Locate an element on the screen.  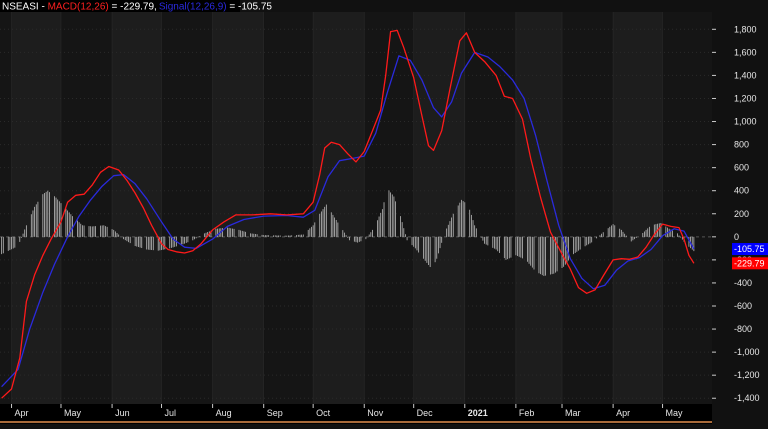
header-signal-label: Signal(12,26,9) is located at coordinates (193, 7).